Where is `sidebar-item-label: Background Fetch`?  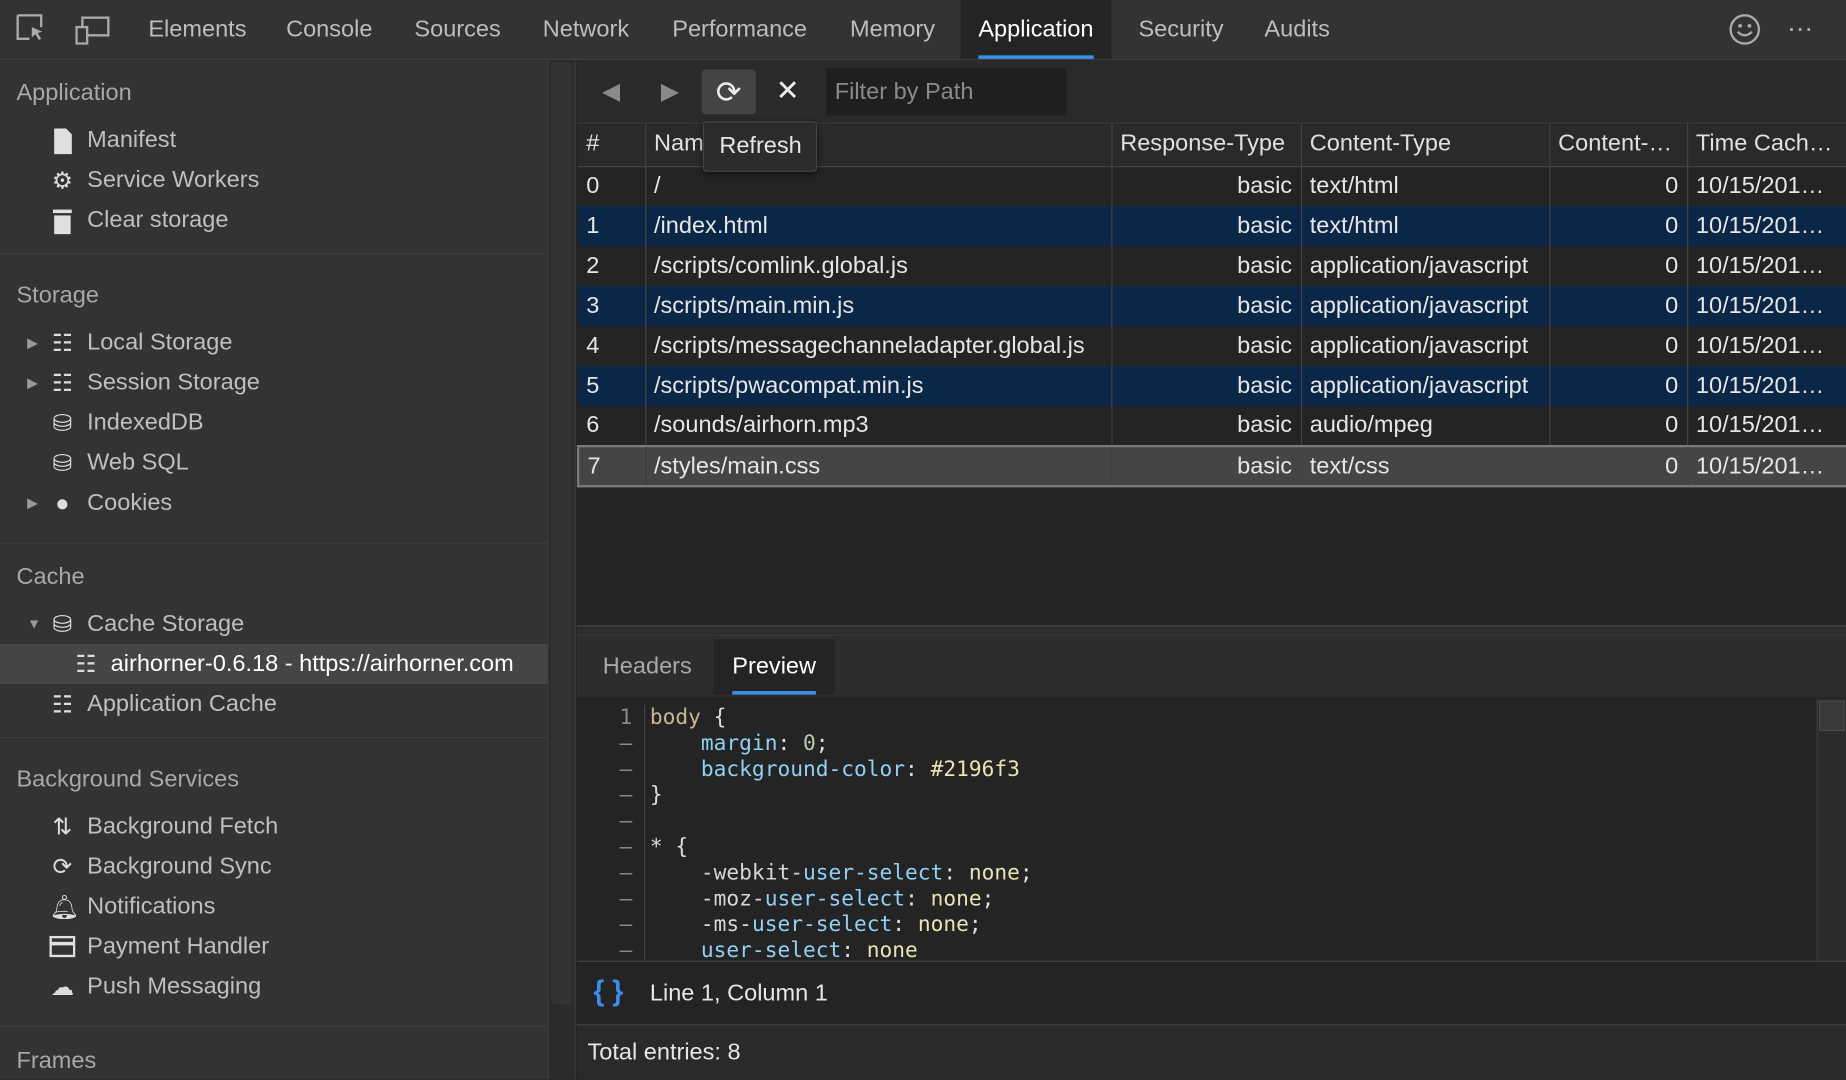 sidebar-item-label: Background Fetch is located at coordinates (183, 826).